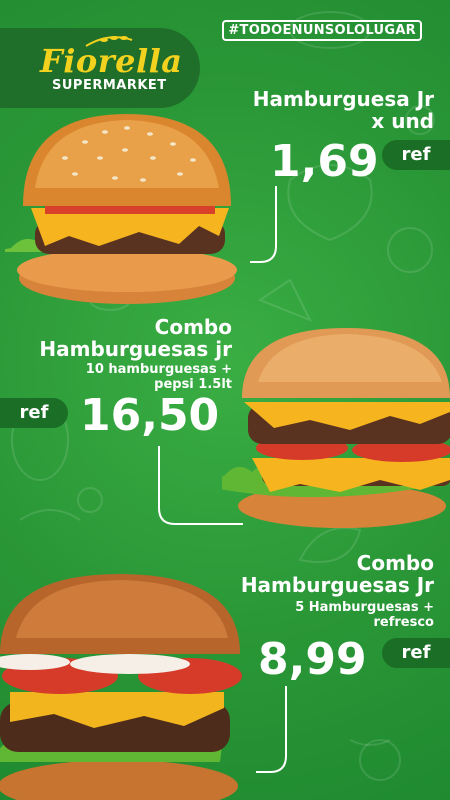 The height and width of the screenshot is (800, 450). What do you see at coordinates (135, 349) in the screenshot?
I see `offer-2-title-line2: Hamburguesas jr` at bounding box center [135, 349].